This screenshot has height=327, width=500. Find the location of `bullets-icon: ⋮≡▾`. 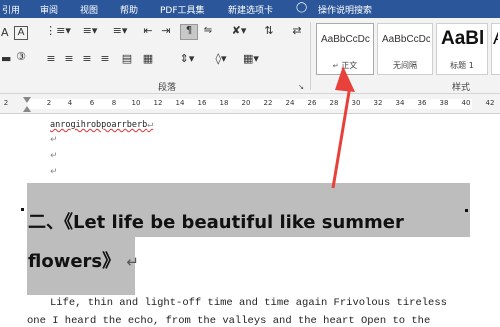

bullets-icon: ⋮≡▾ is located at coordinates (58, 32).